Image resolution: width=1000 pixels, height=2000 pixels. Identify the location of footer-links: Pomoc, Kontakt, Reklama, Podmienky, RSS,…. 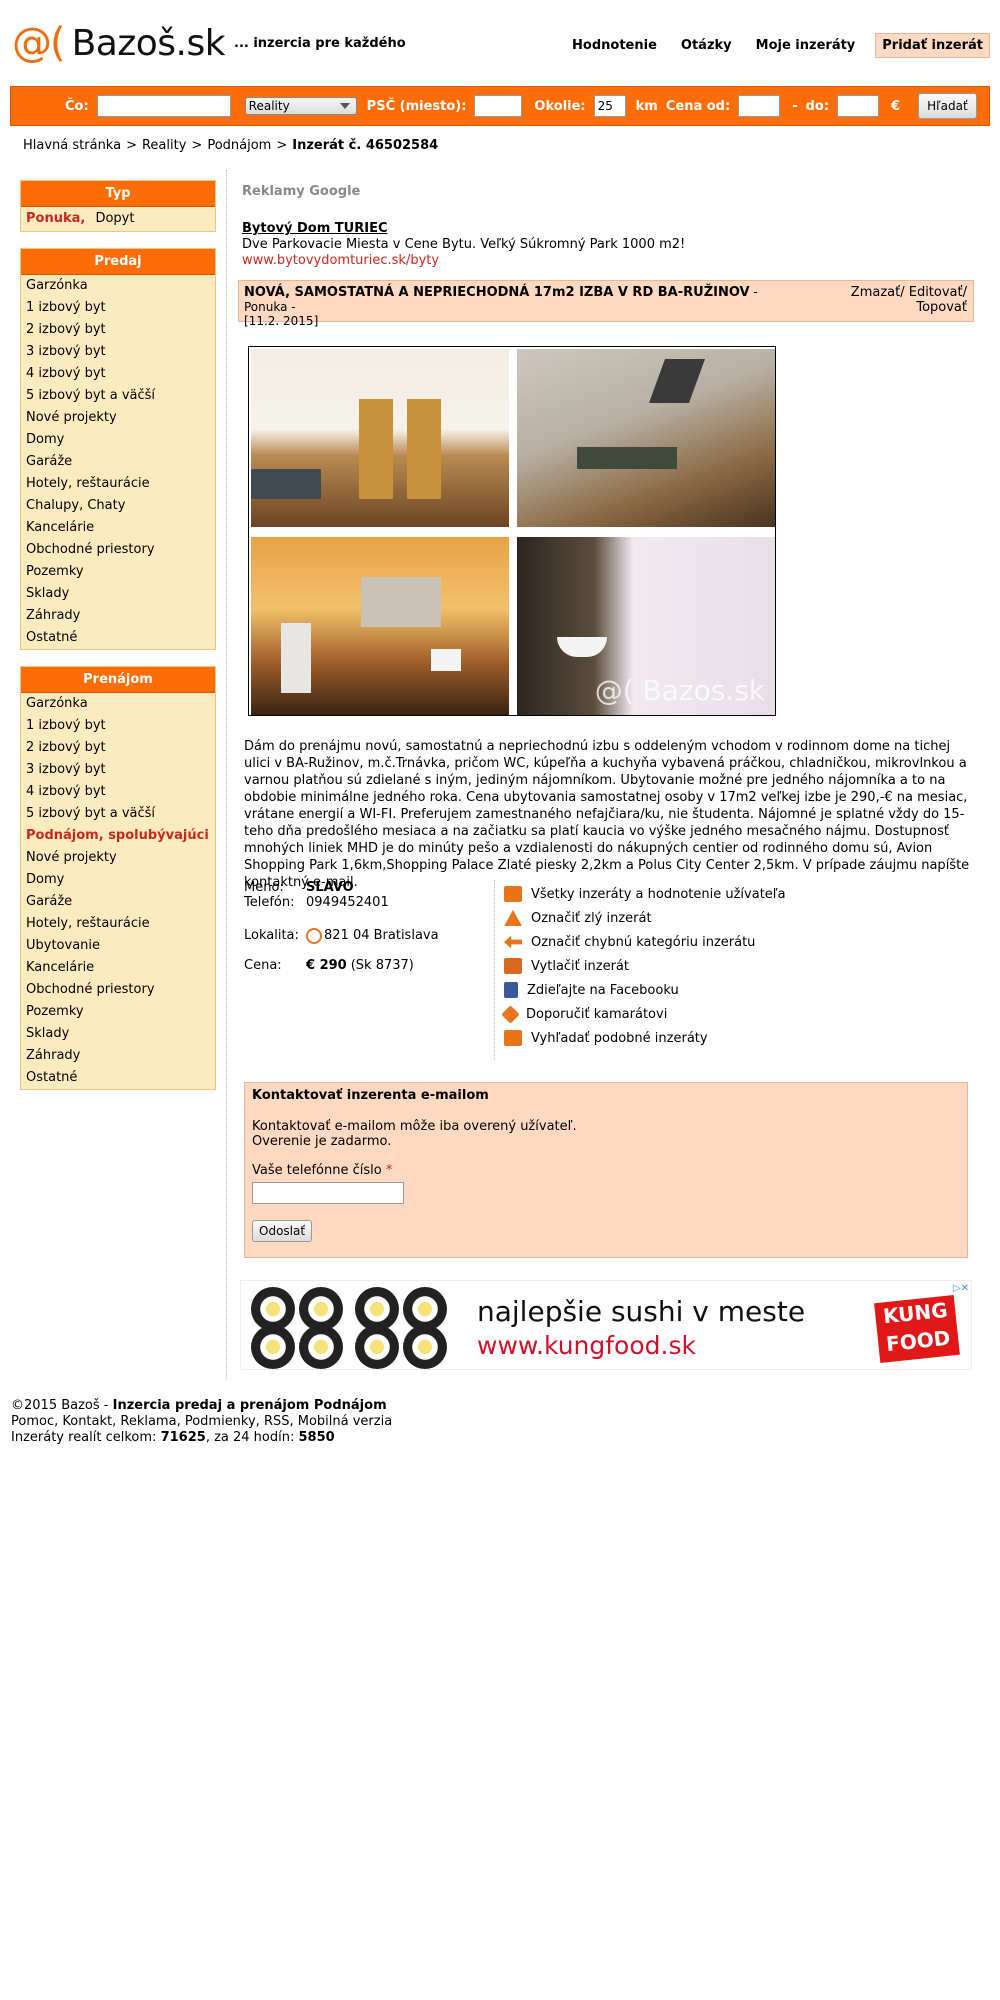
(201, 1422).